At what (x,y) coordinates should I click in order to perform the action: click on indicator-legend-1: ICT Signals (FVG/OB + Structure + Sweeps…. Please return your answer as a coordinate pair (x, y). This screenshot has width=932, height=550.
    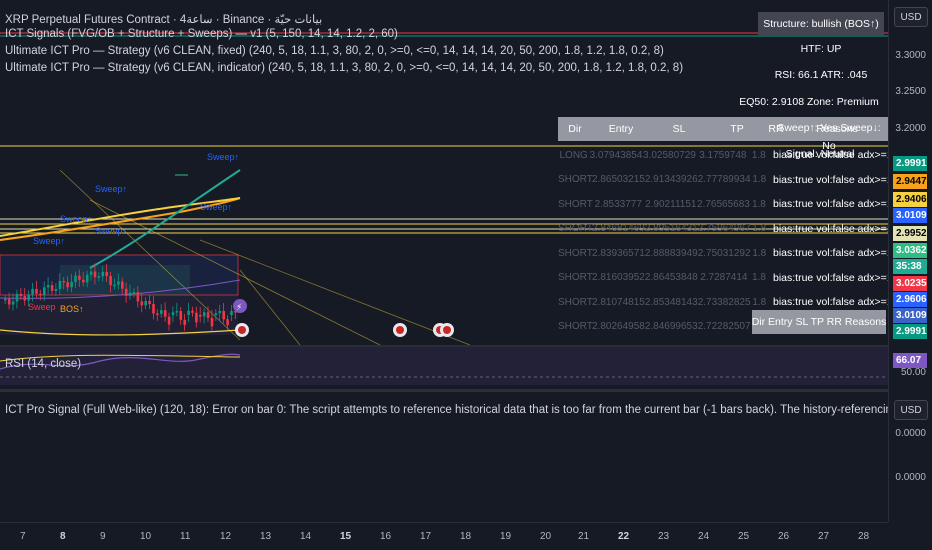
    Looking at the image, I should click on (201, 34).